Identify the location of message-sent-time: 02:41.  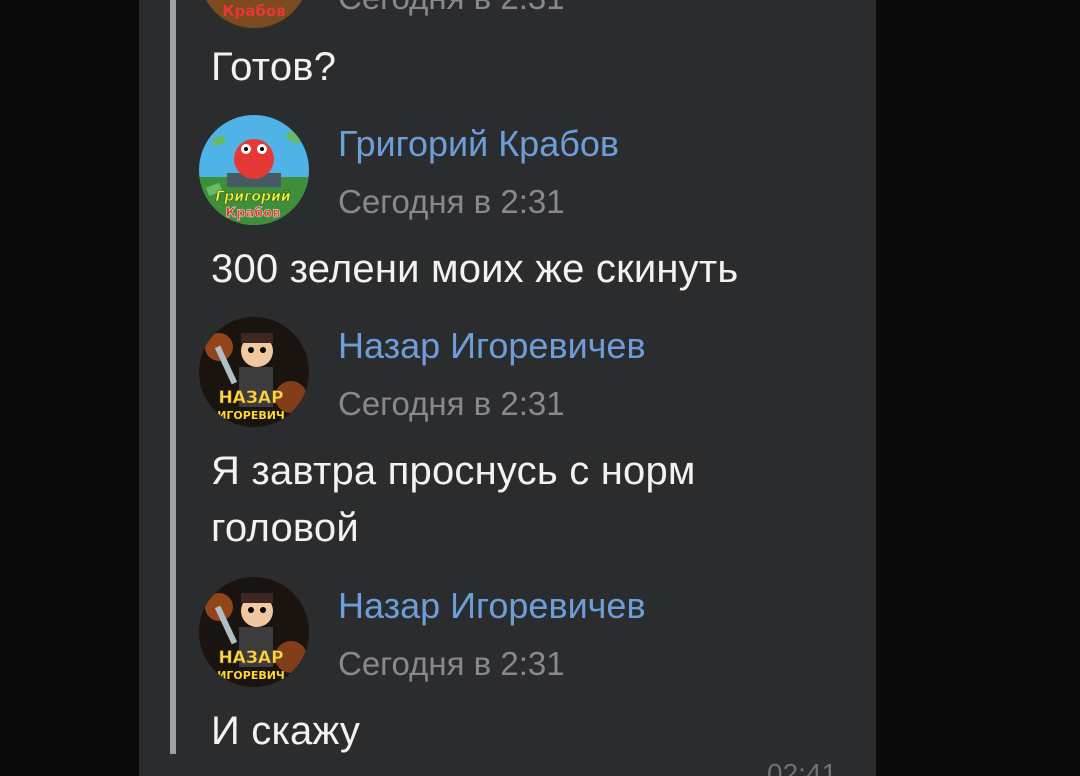
(802, 767).